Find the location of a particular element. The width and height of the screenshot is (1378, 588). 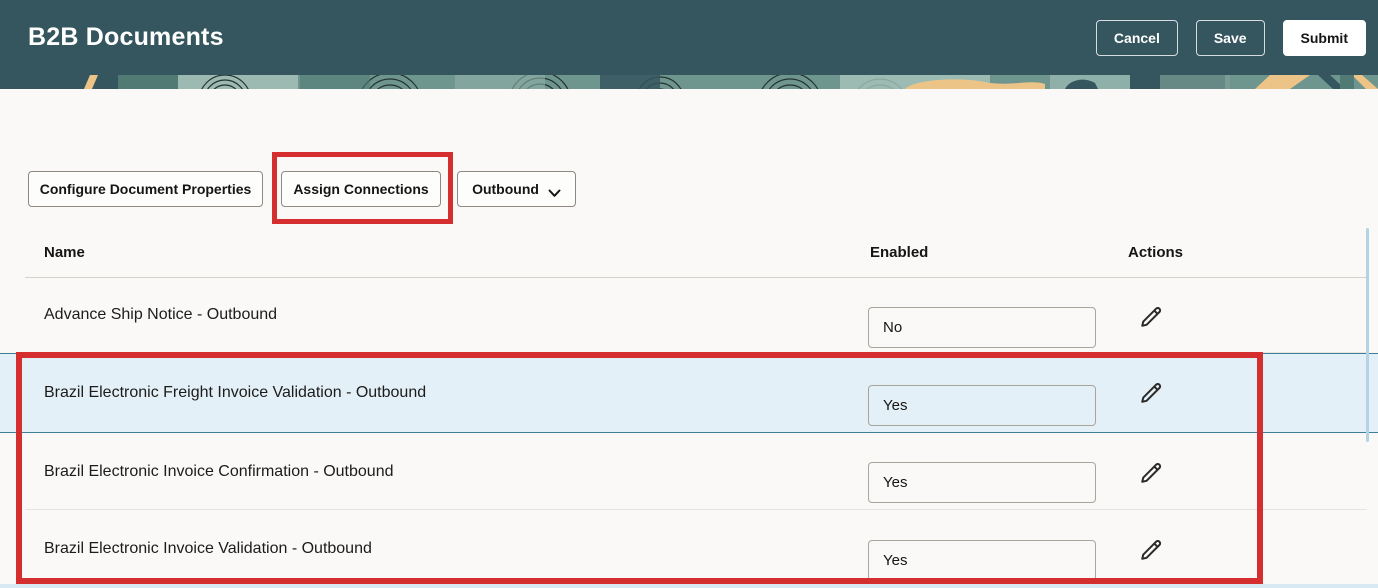

save-button: Save is located at coordinates (1230, 37).